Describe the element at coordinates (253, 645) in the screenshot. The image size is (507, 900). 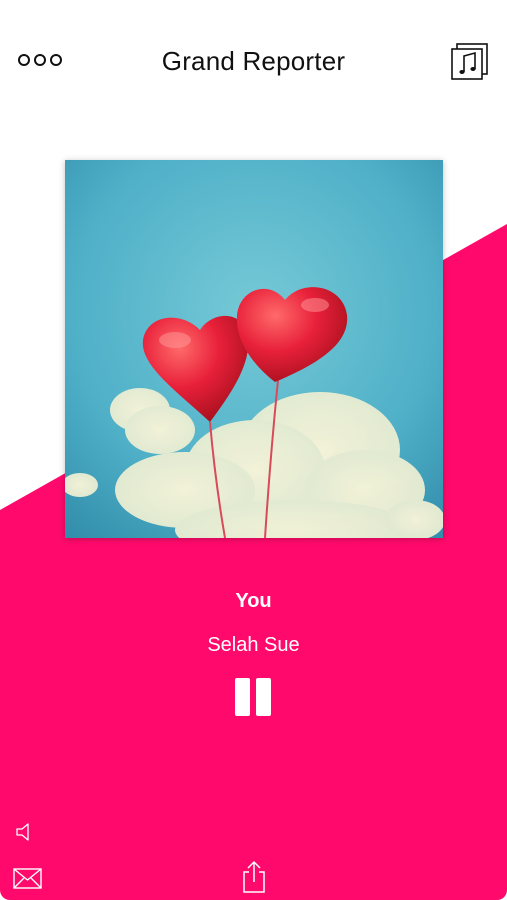
I see `track-artist: Selah Sue` at that location.